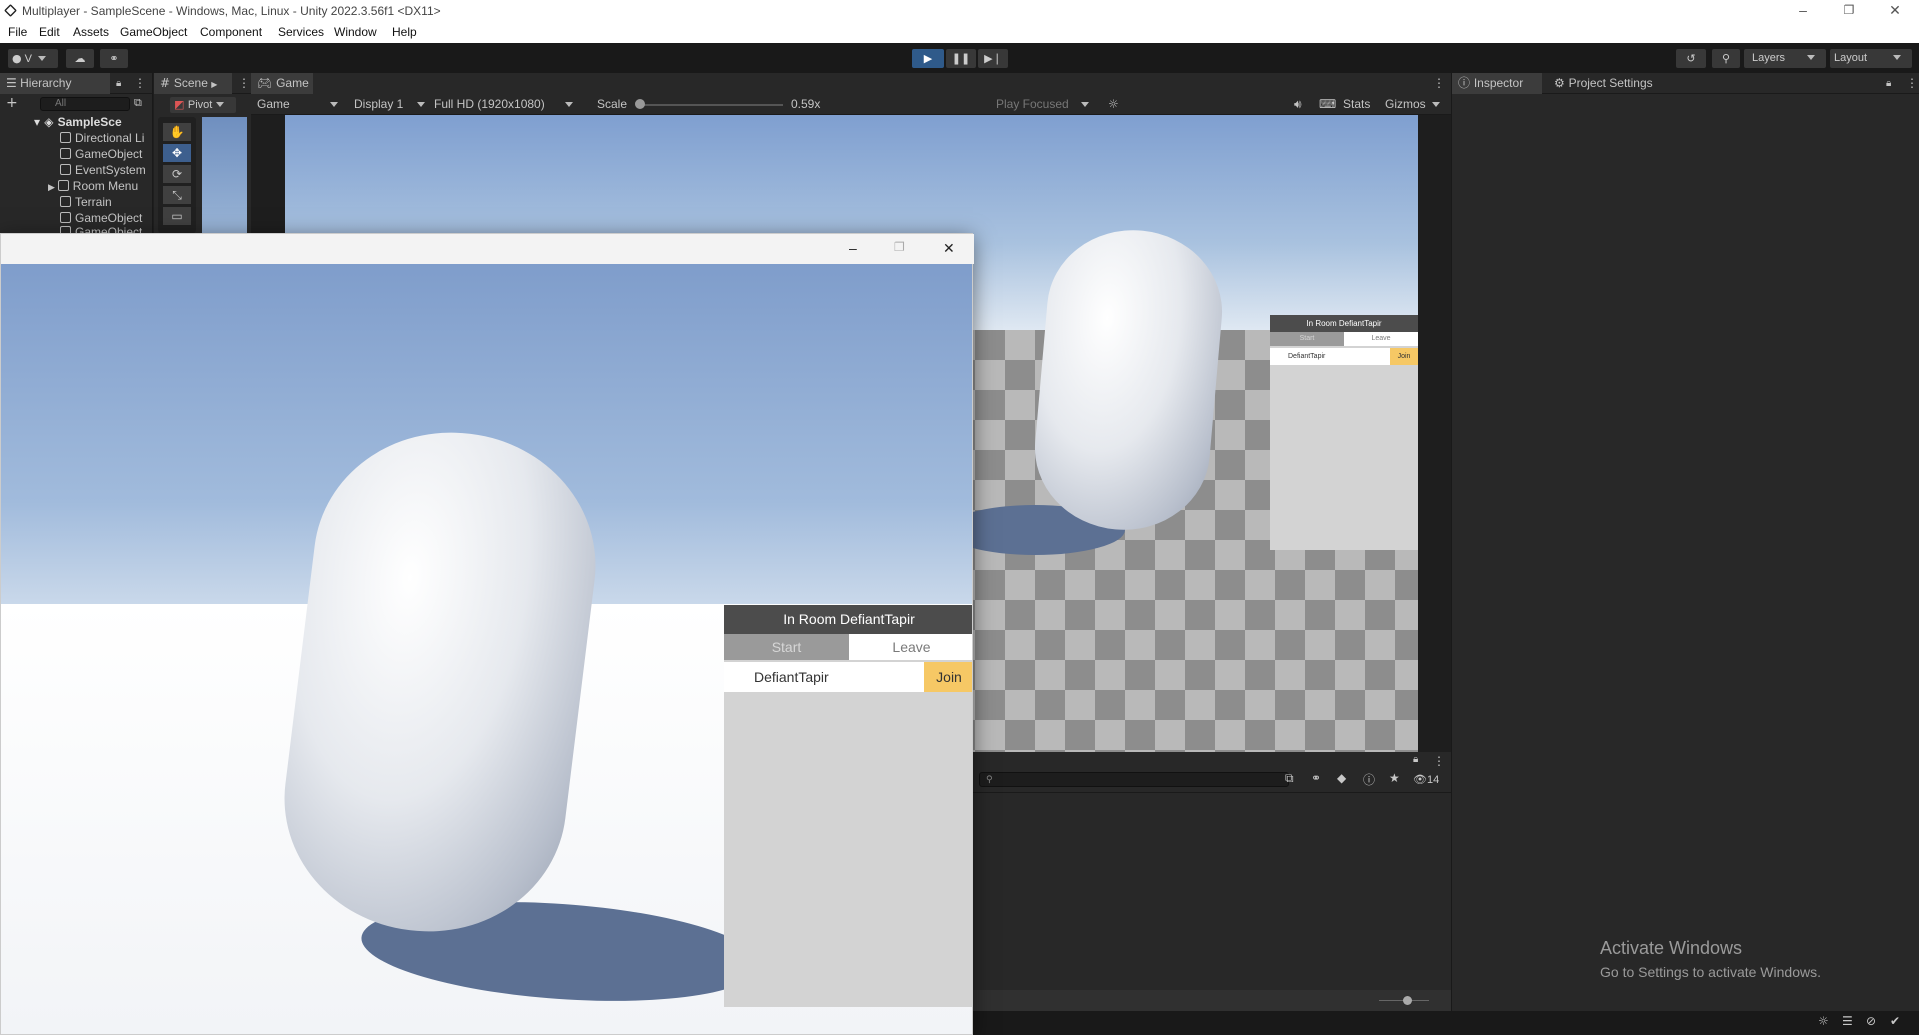  Describe the element at coordinates (1134, 779) in the screenshot. I see `console-search-input: ⚲` at that location.